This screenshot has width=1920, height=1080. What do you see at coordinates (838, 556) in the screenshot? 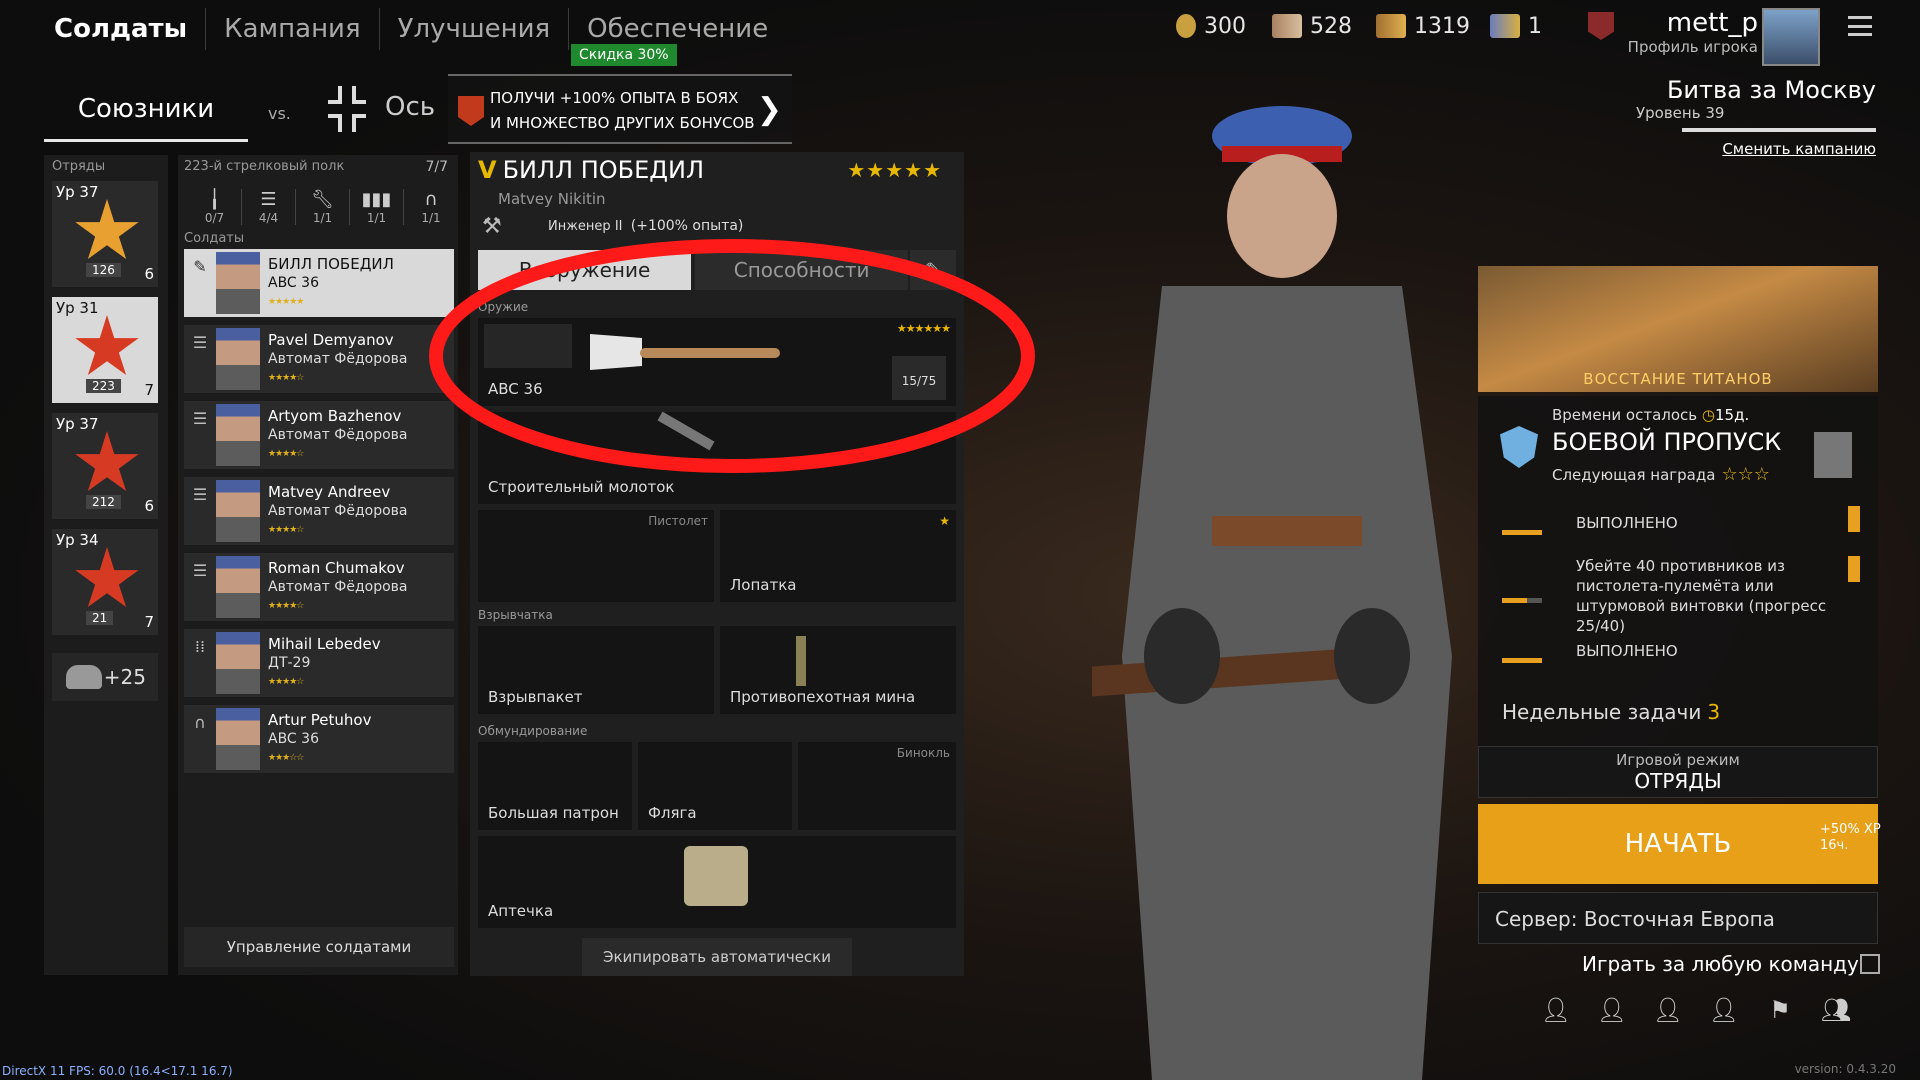
I see `melee-slot: ★ Лопатка` at bounding box center [838, 556].